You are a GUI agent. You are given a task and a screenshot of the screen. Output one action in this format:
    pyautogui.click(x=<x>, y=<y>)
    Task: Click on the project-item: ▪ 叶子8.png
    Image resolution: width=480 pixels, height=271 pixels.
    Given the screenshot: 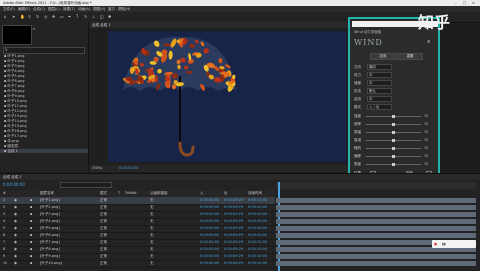 What is the action you would take?
    pyautogui.click(x=14, y=91)
    